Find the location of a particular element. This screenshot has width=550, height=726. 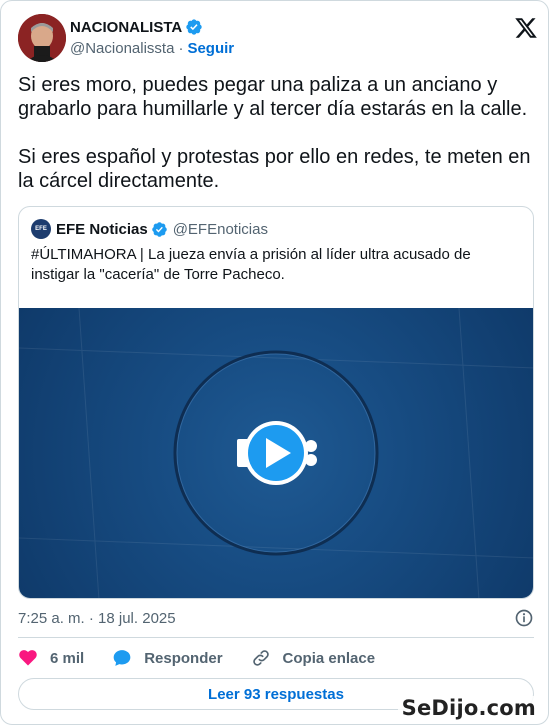

like-count: 6 mil is located at coordinates (67, 658).